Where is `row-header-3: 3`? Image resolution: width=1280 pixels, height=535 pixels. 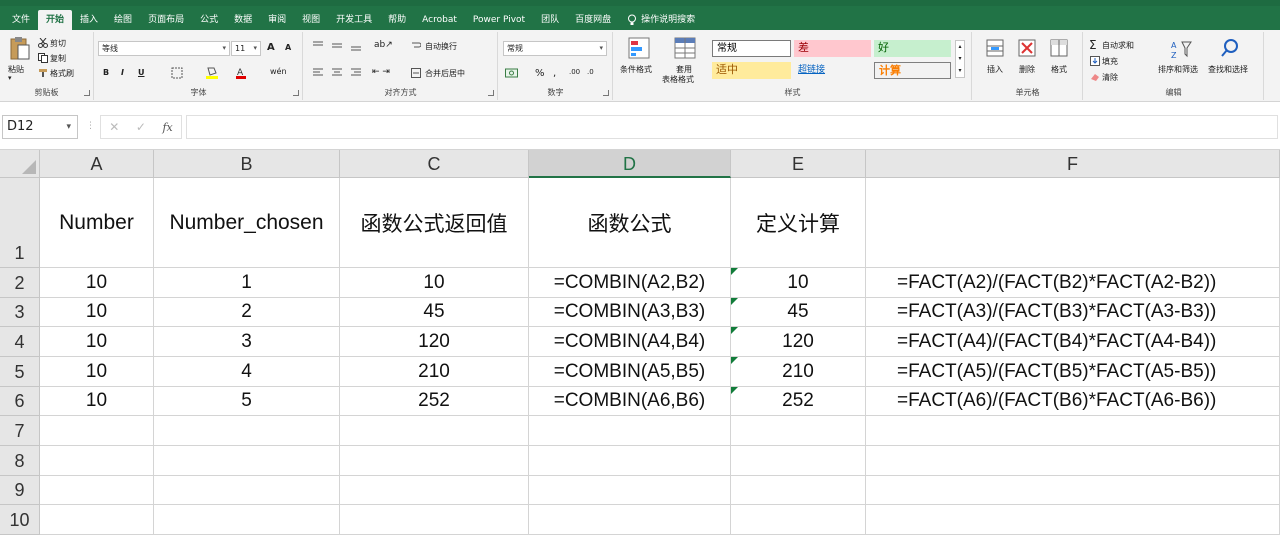
row-header-3: 3 is located at coordinates (20, 312).